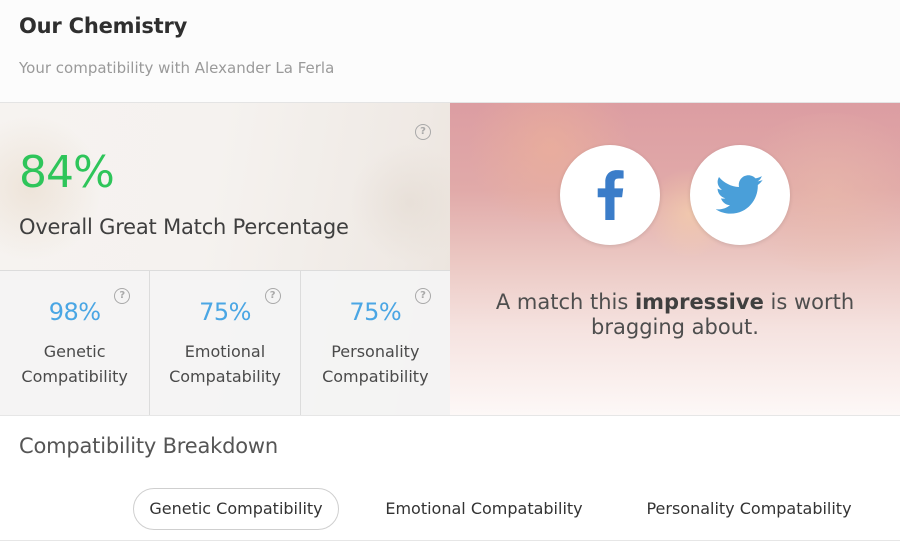 This screenshot has width=900, height=545. I want to click on breakdown-title: Compatibility Breakdown, so click(148, 446).